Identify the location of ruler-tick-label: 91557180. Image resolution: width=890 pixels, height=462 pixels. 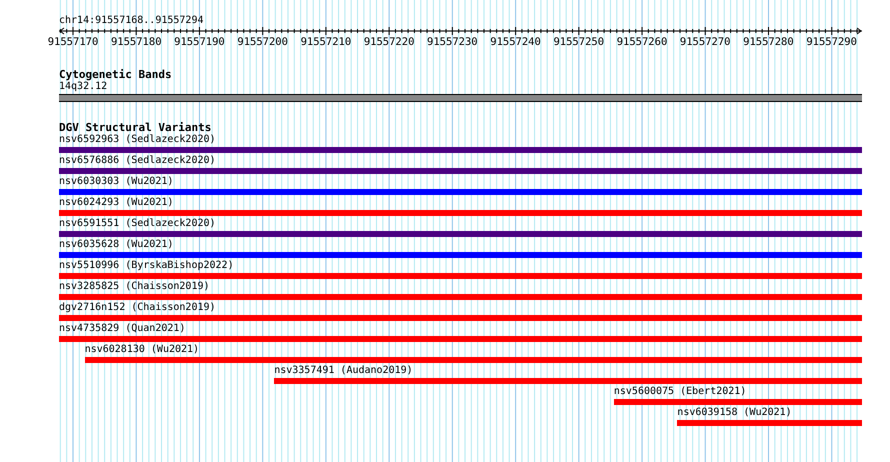
(136, 42).